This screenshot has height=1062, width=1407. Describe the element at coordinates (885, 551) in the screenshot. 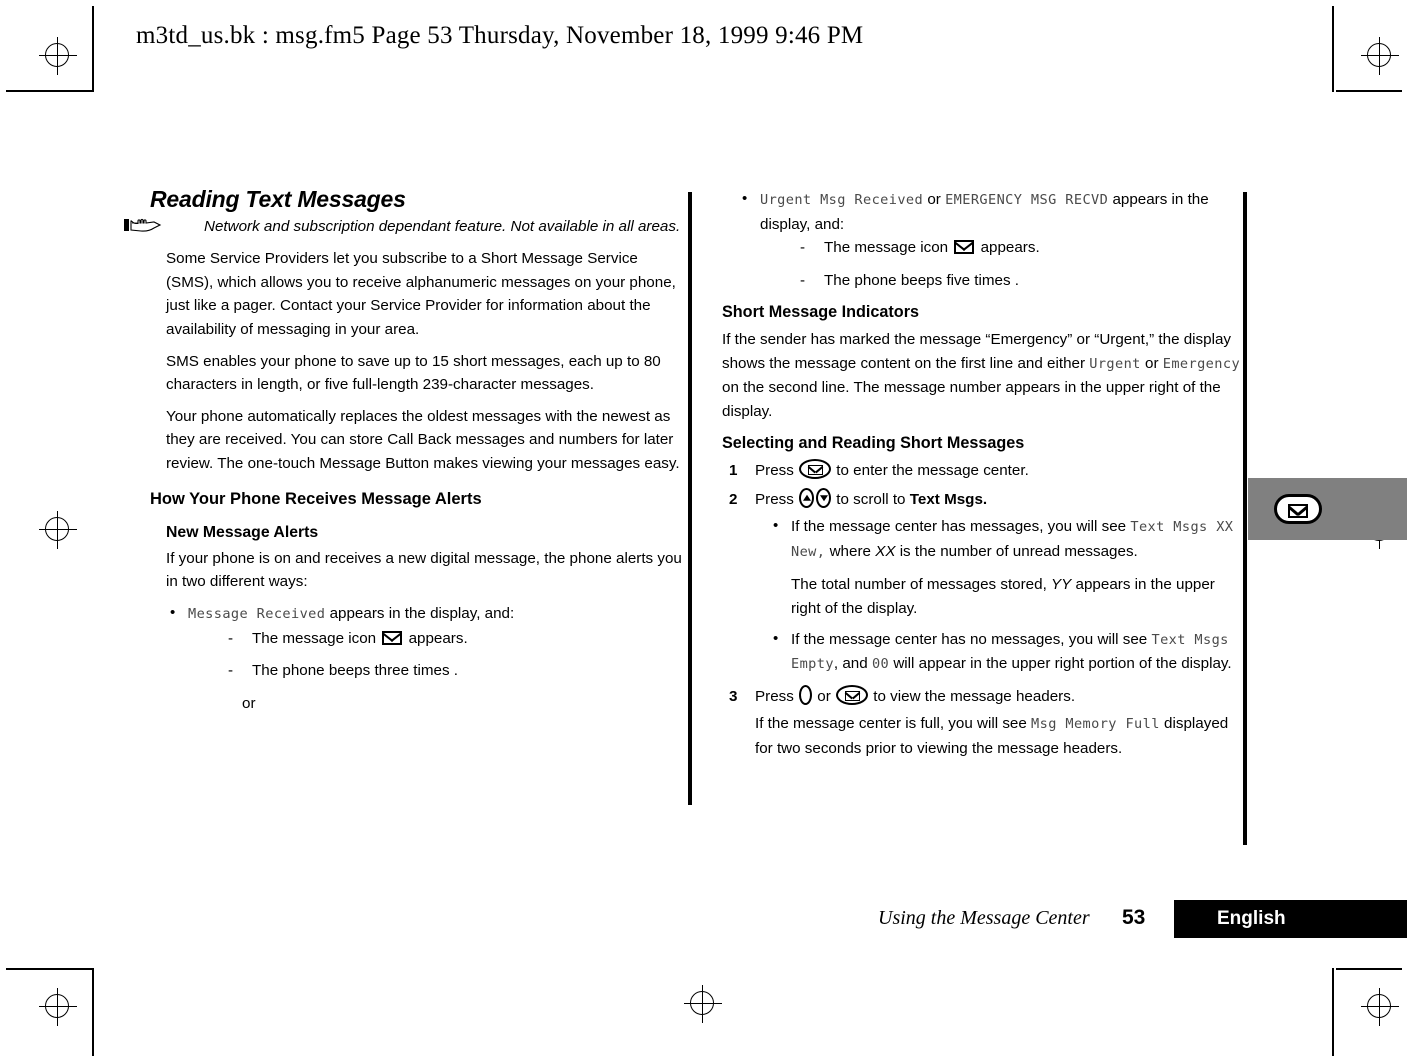

I see `variable-xx: XX` at that location.